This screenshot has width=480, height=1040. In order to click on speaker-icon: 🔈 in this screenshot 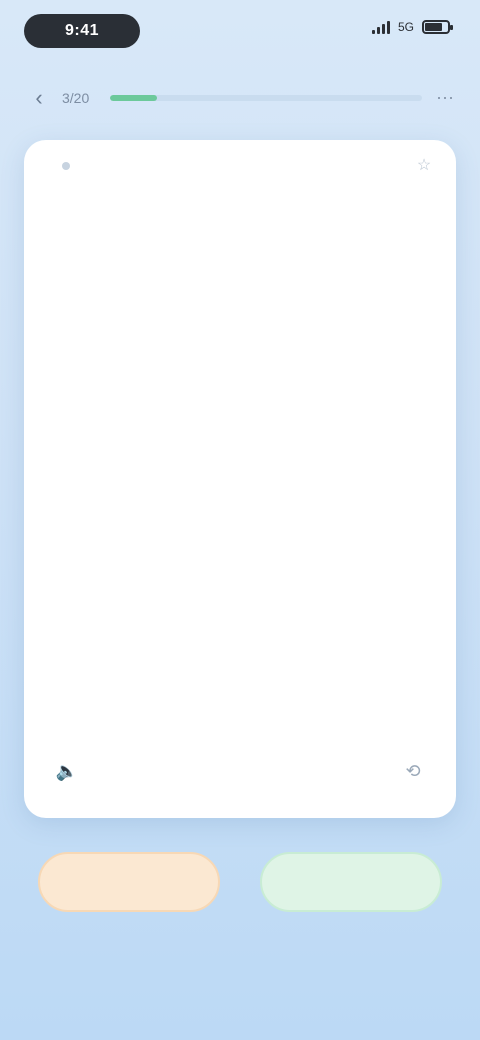, I will do `click(67, 771)`.